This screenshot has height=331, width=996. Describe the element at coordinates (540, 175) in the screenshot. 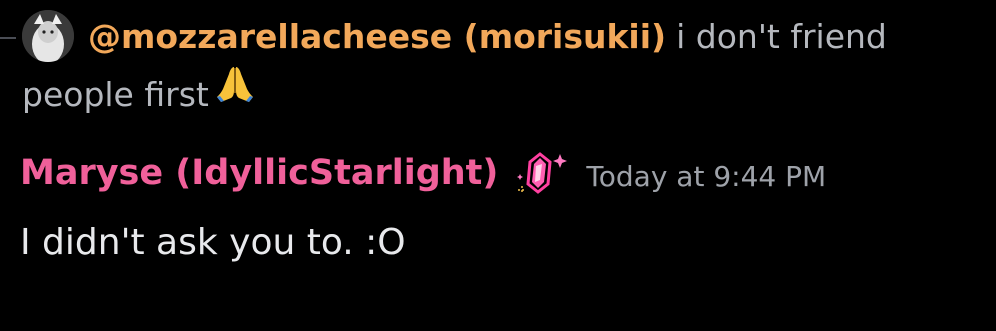

I see `pink-crystal-badge-icon` at that location.